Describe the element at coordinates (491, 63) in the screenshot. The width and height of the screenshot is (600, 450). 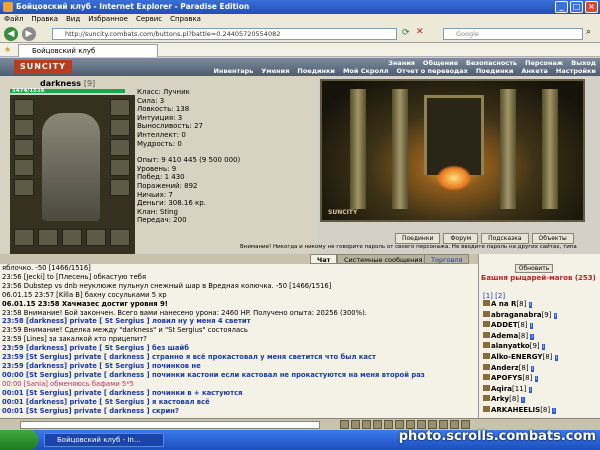
I see `menu-security: Безопасность` at that location.